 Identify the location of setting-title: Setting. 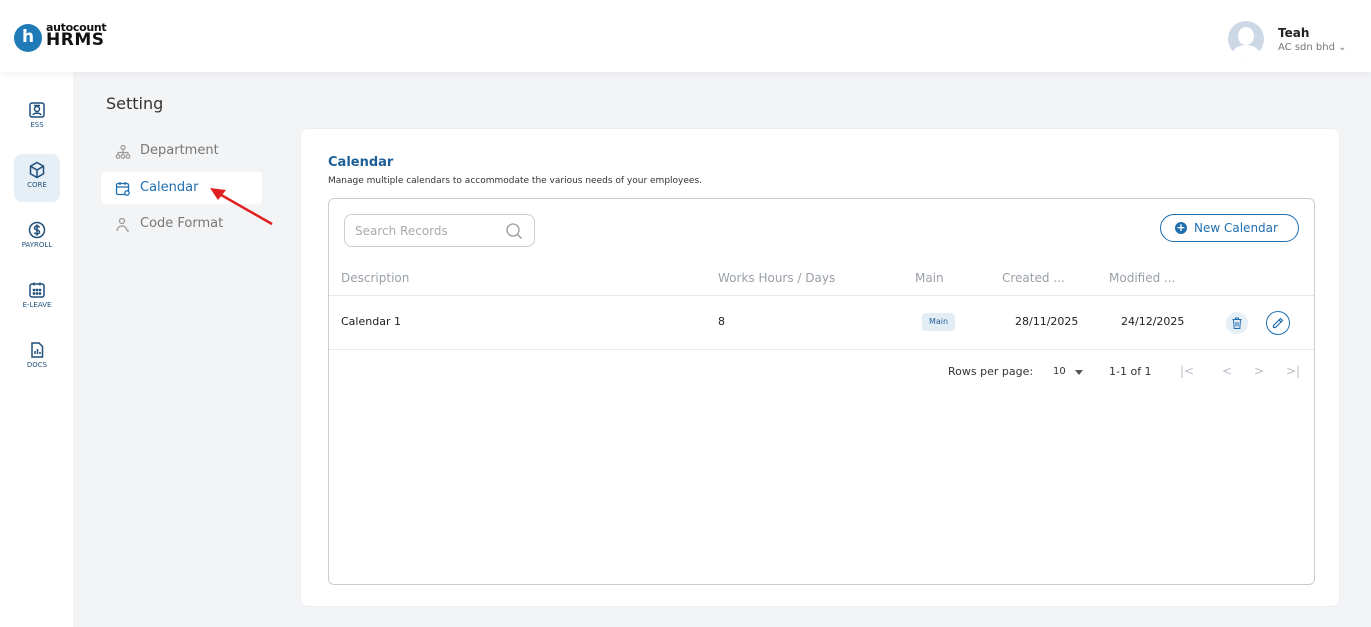
(135, 103).